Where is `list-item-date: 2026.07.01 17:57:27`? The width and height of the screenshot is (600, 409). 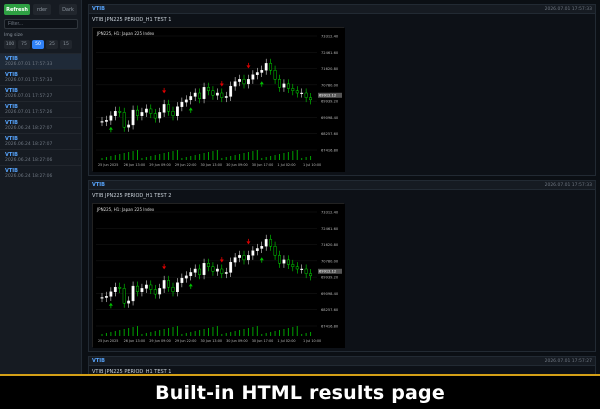
list-item-date: 2026.07.01 17:57:27 is located at coordinates (29, 96).